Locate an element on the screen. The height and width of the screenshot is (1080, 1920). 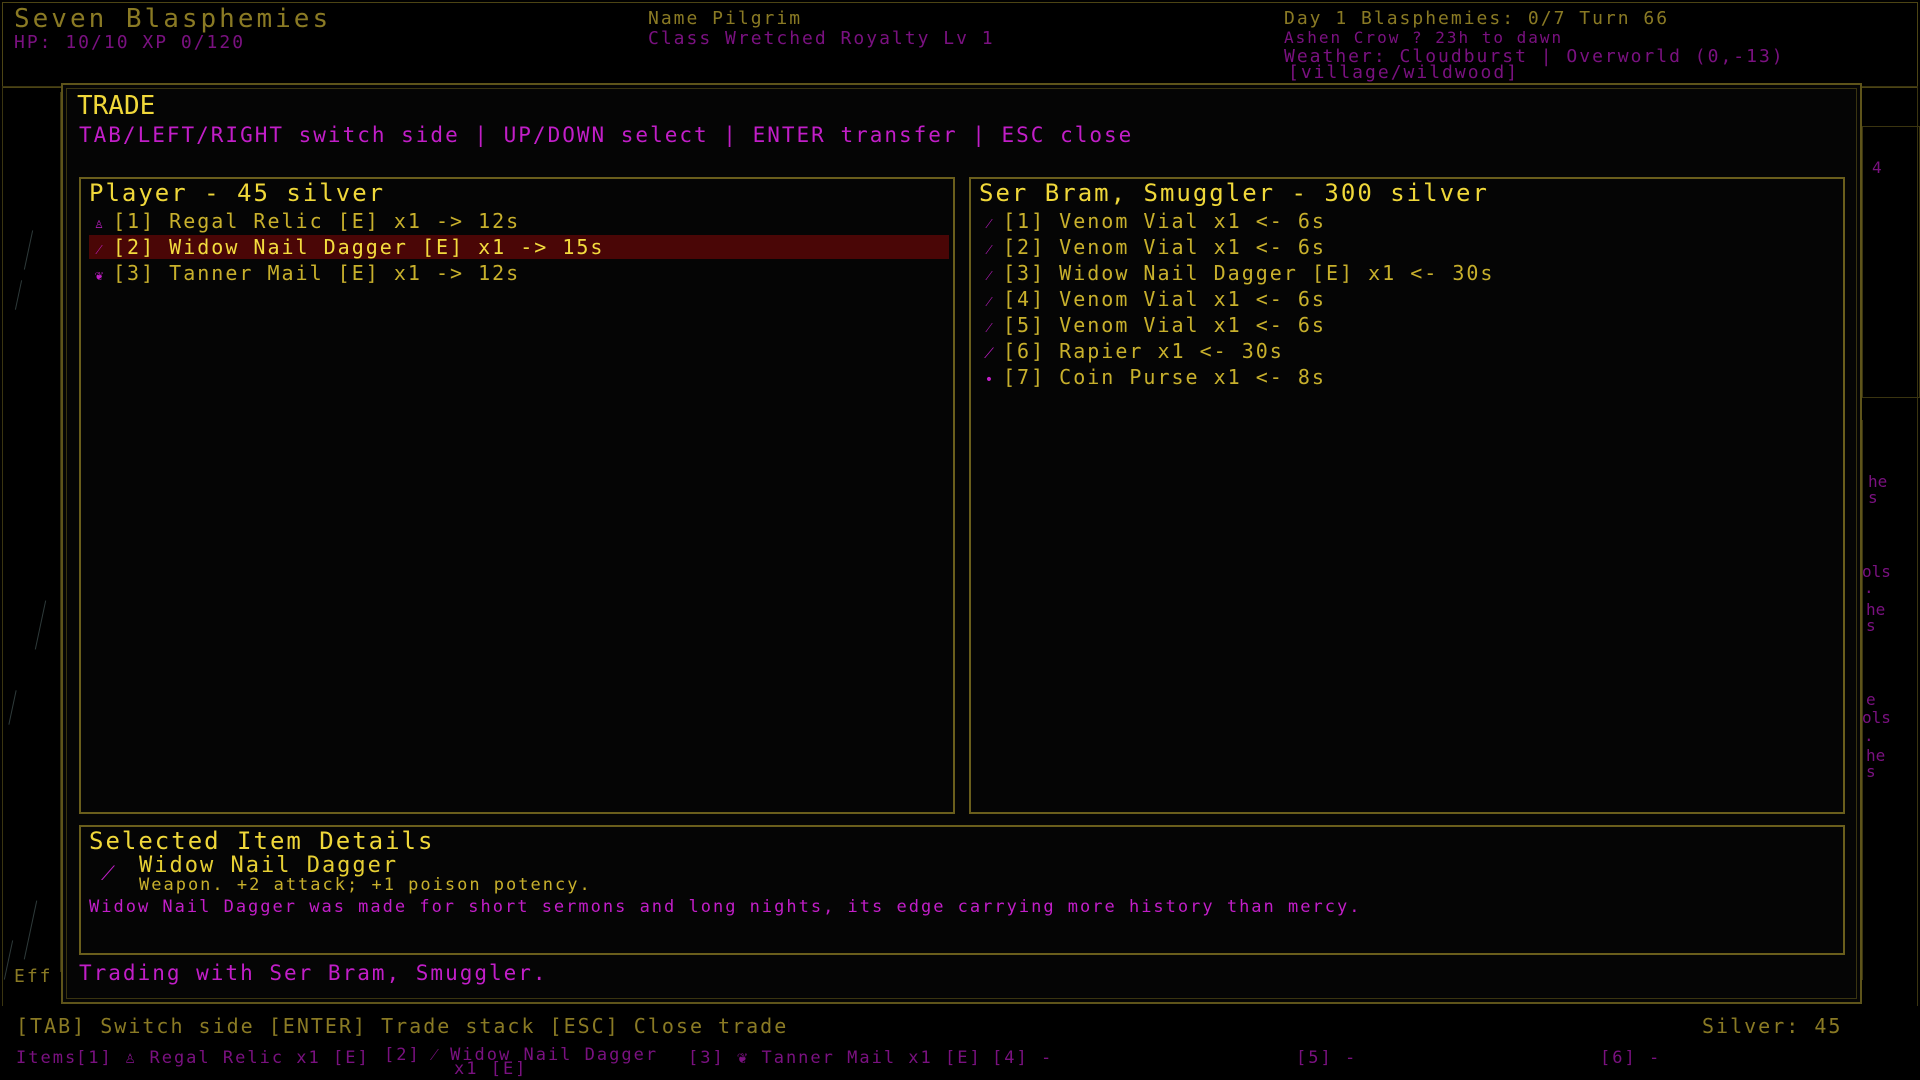
hotbar-slot-1: [1] ♙ Regal Relic x1 [E] is located at coordinates (223, 1058).